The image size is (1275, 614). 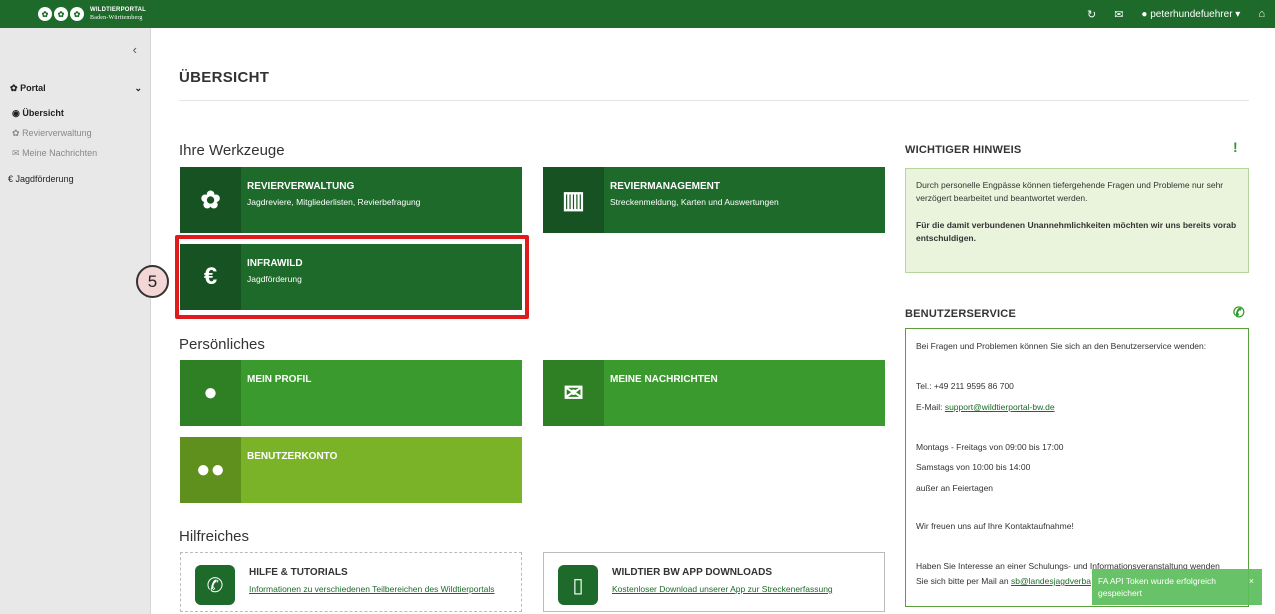 I want to click on support-email-link: support@wildtierportal-bw.de, so click(x=1000, y=407).